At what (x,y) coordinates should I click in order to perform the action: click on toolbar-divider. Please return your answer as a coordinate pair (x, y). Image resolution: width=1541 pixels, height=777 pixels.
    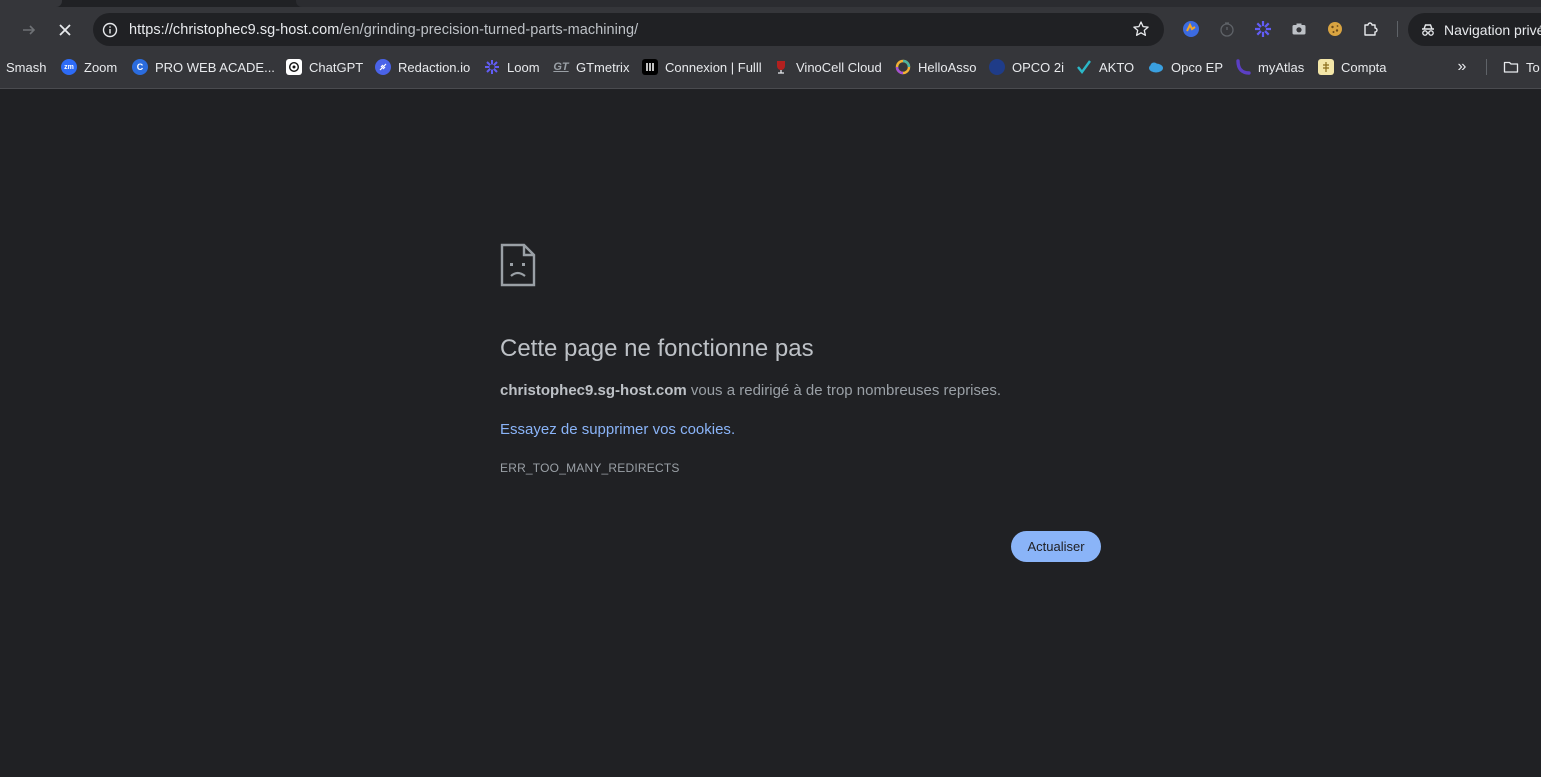
    Looking at the image, I should click on (1397, 29).